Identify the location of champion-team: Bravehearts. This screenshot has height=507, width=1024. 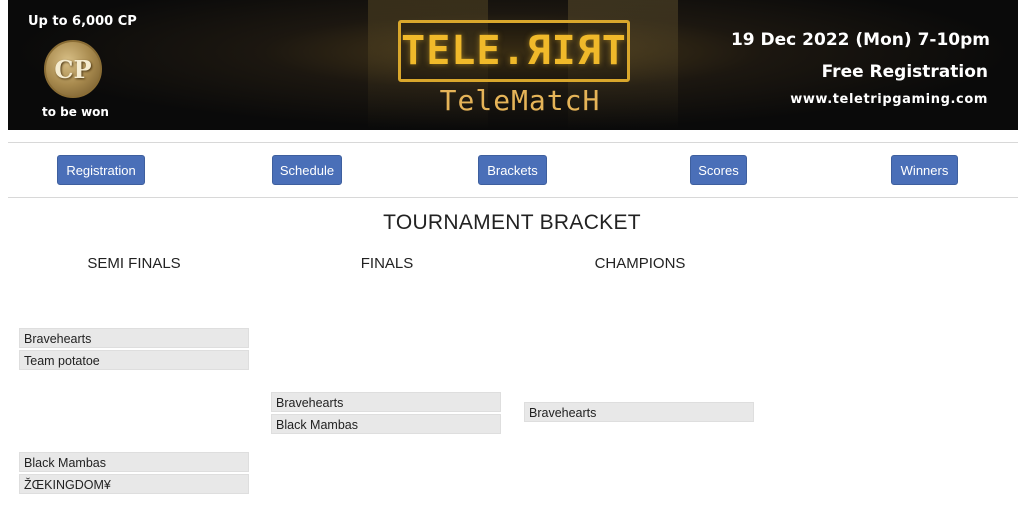
(639, 412).